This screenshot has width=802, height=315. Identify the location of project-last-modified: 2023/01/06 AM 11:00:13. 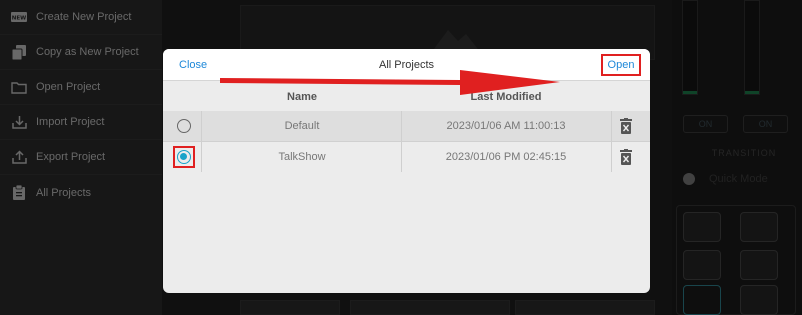
(506, 126).